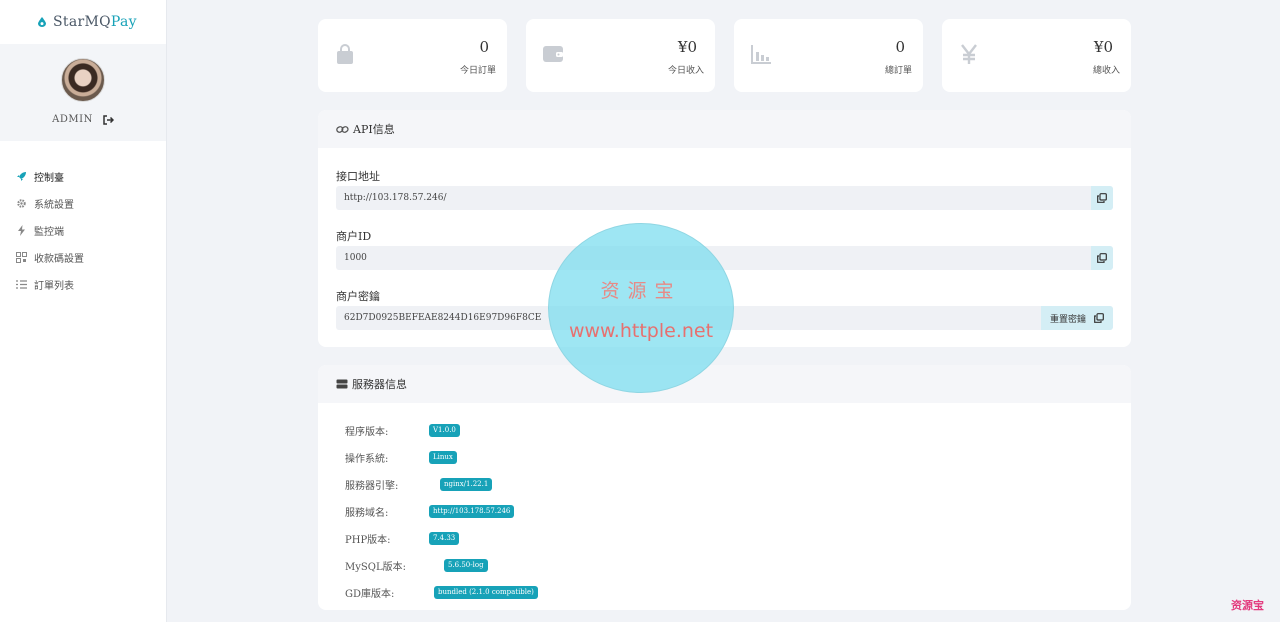 This screenshot has width=1280, height=622. I want to click on corner-watermark: 资源宝, so click(1247, 605).